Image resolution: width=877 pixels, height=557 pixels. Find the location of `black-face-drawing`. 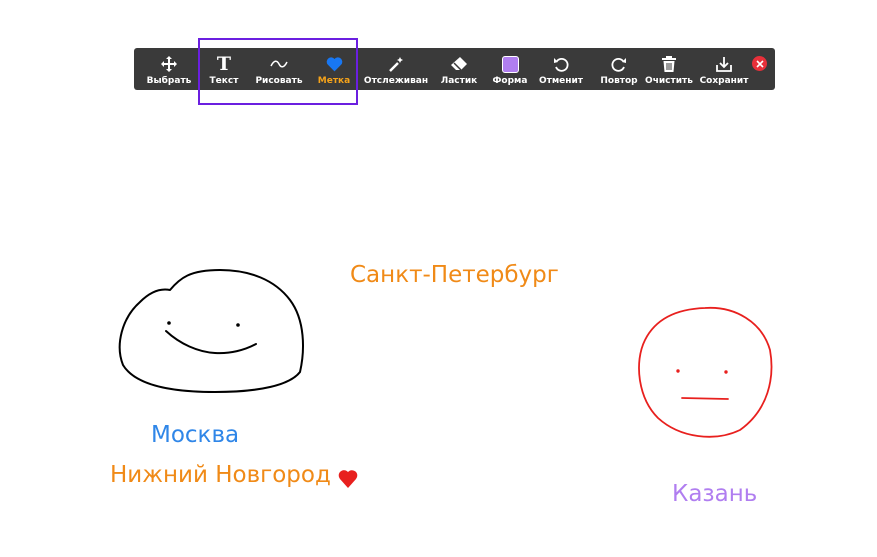

black-face-drawing is located at coordinates (211, 331).